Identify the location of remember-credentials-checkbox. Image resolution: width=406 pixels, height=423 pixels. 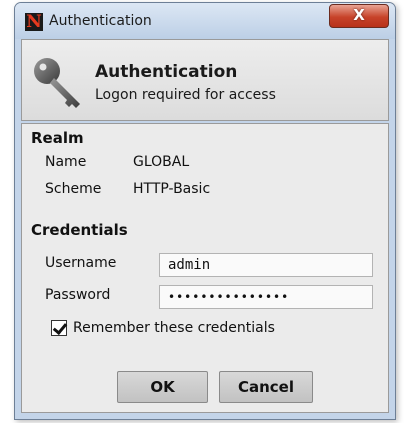
(59, 328).